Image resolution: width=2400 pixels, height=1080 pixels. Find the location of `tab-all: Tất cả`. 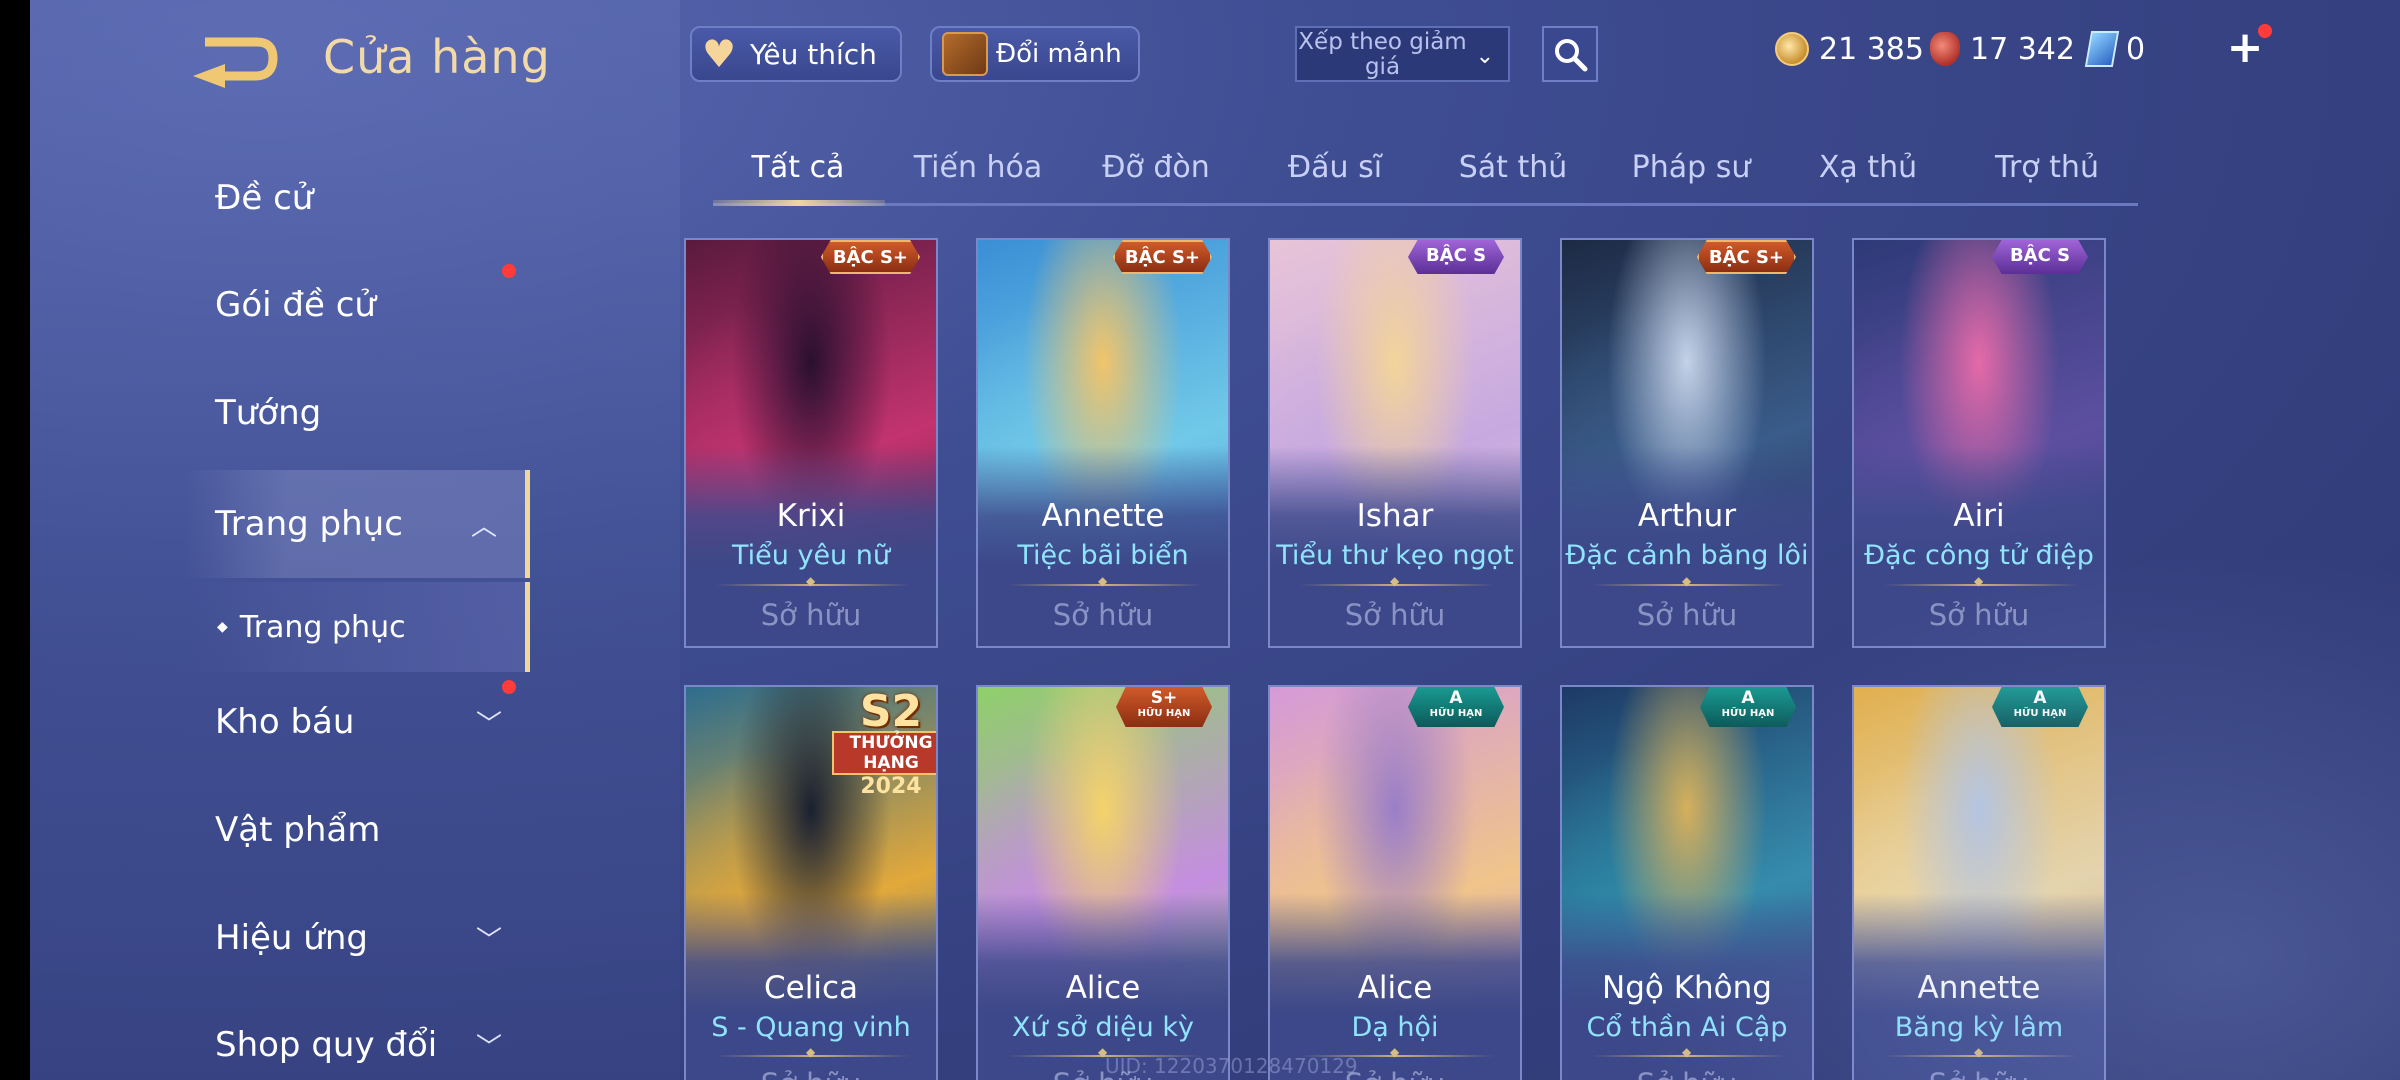

tab-all: Tất cả is located at coordinates (798, 167).